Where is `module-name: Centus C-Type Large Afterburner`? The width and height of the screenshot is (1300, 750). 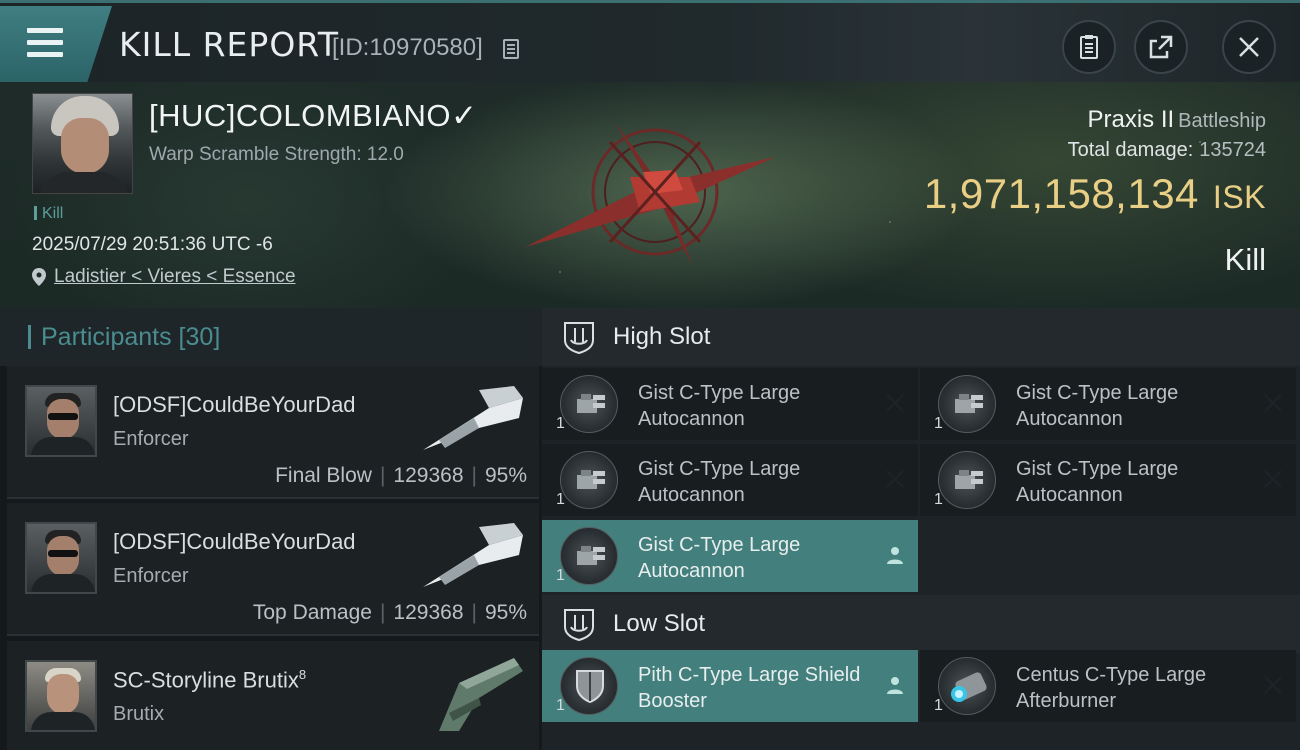
module-name: Centus C-Type Large Afterburner is located at coordinates (1111, 688).